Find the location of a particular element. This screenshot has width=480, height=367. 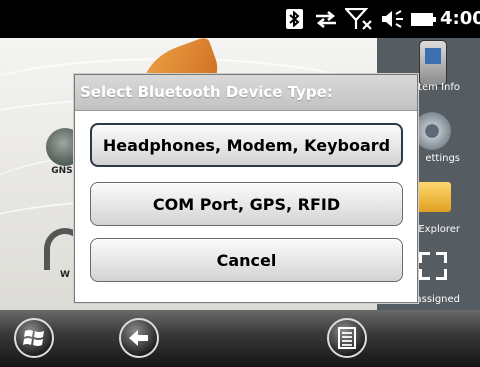

menu-icon is located at coordinates (347, 338).